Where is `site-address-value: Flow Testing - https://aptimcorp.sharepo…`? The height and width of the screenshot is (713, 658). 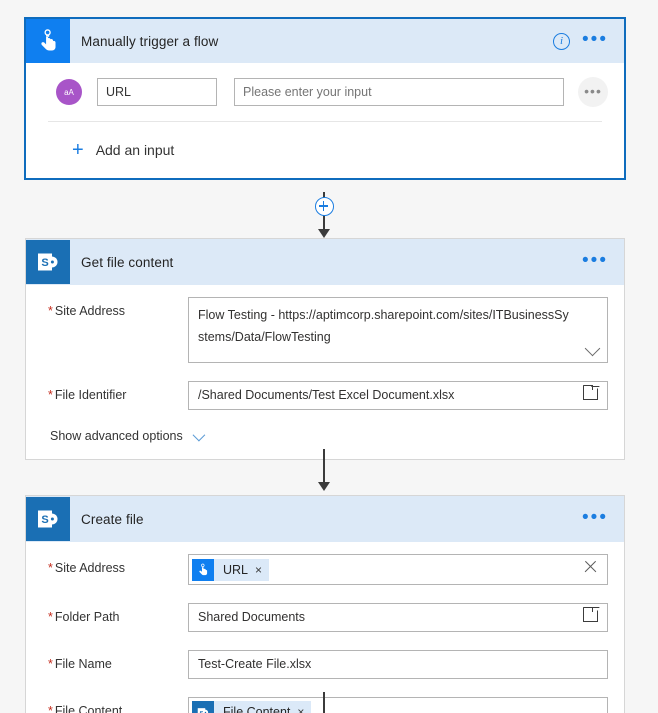 site-address-value: Flow Testing - https://aptimcorp.sharepo… is located at coordinates (383, 326).